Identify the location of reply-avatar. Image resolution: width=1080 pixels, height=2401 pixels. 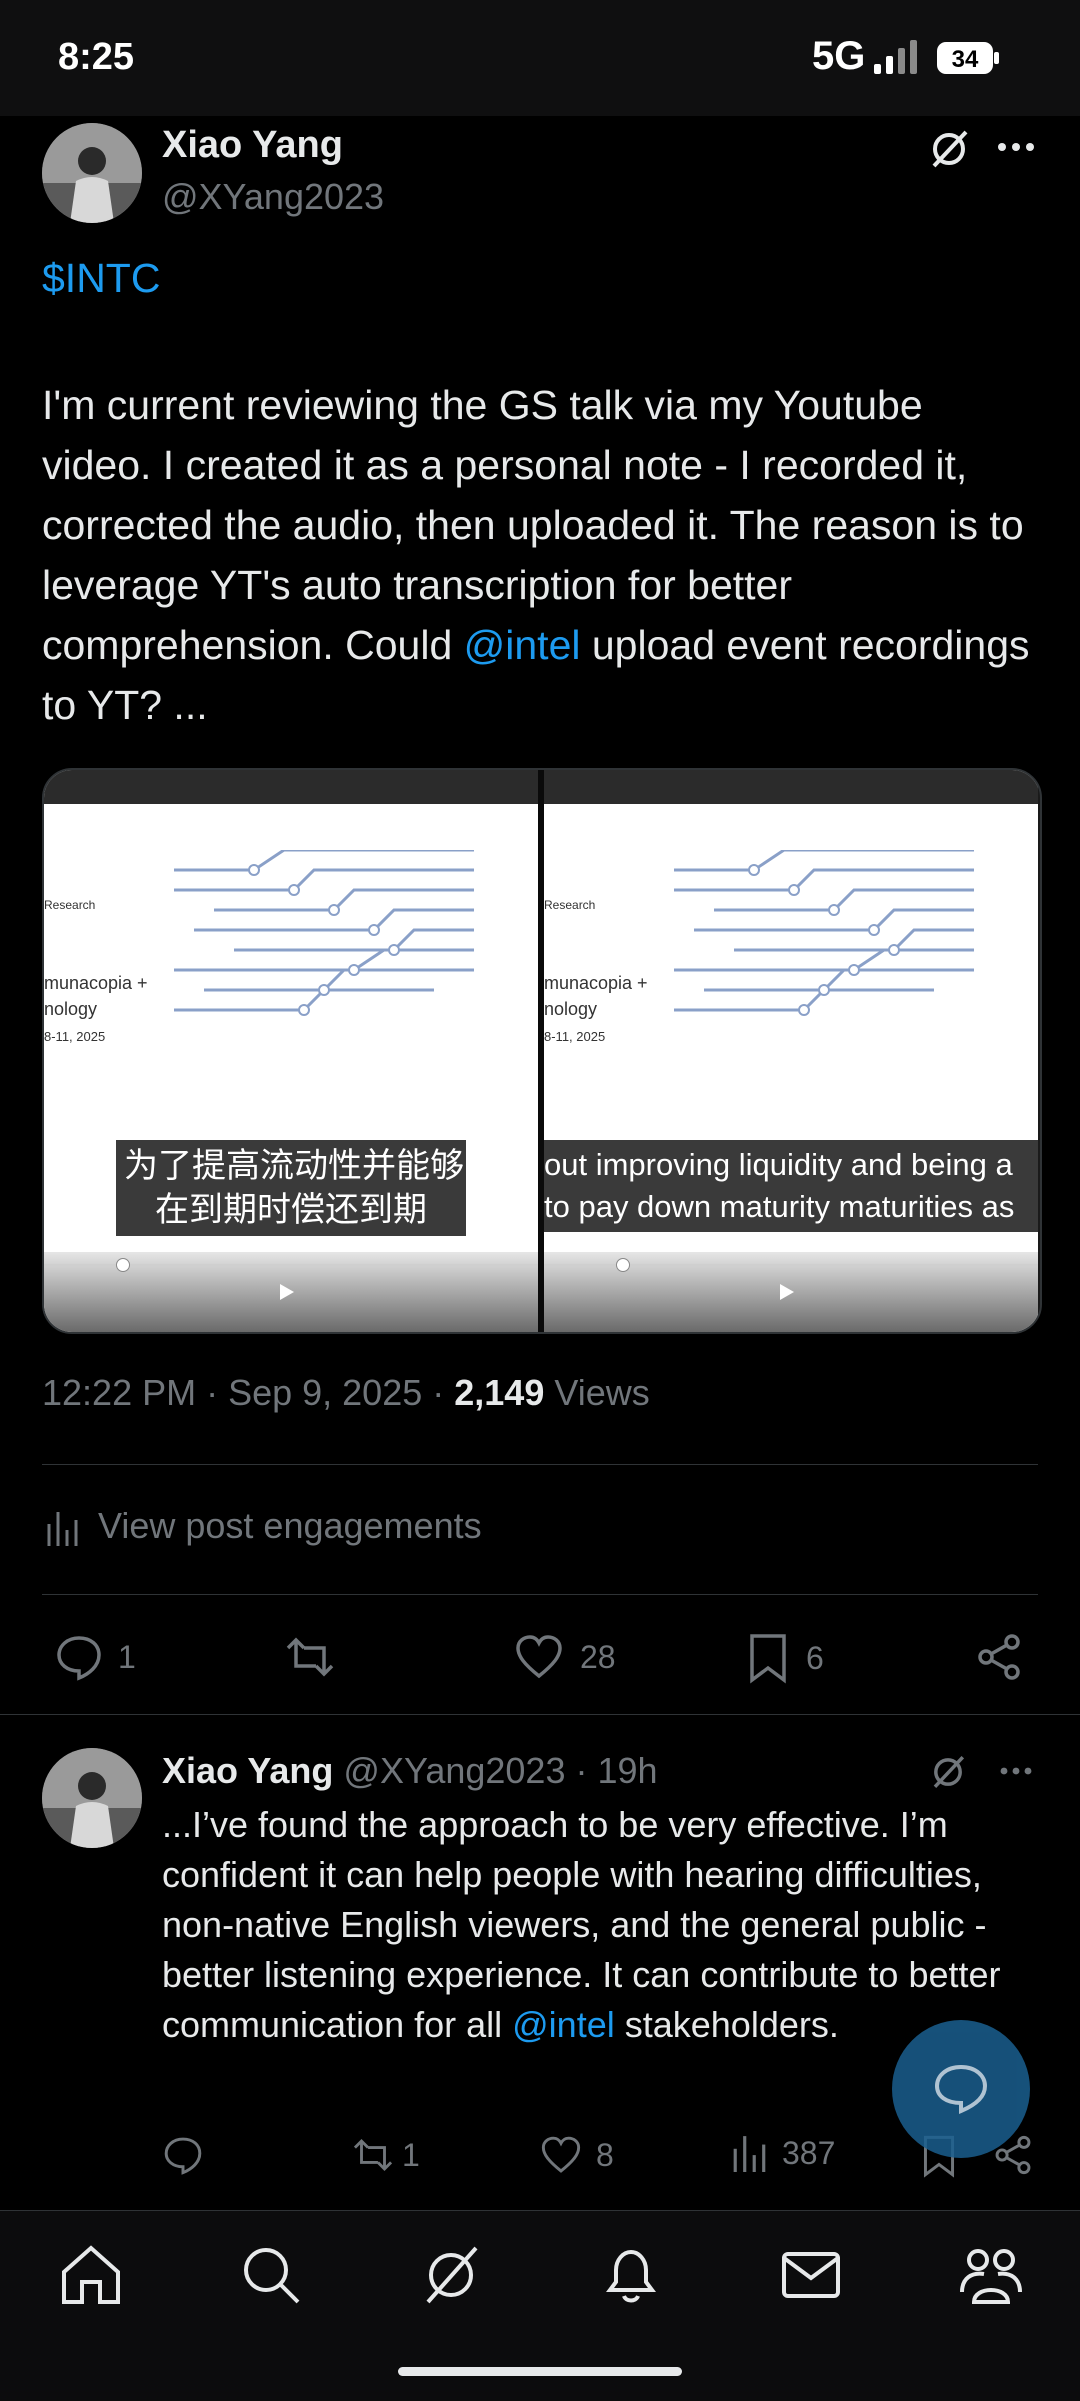
(92, 1798).